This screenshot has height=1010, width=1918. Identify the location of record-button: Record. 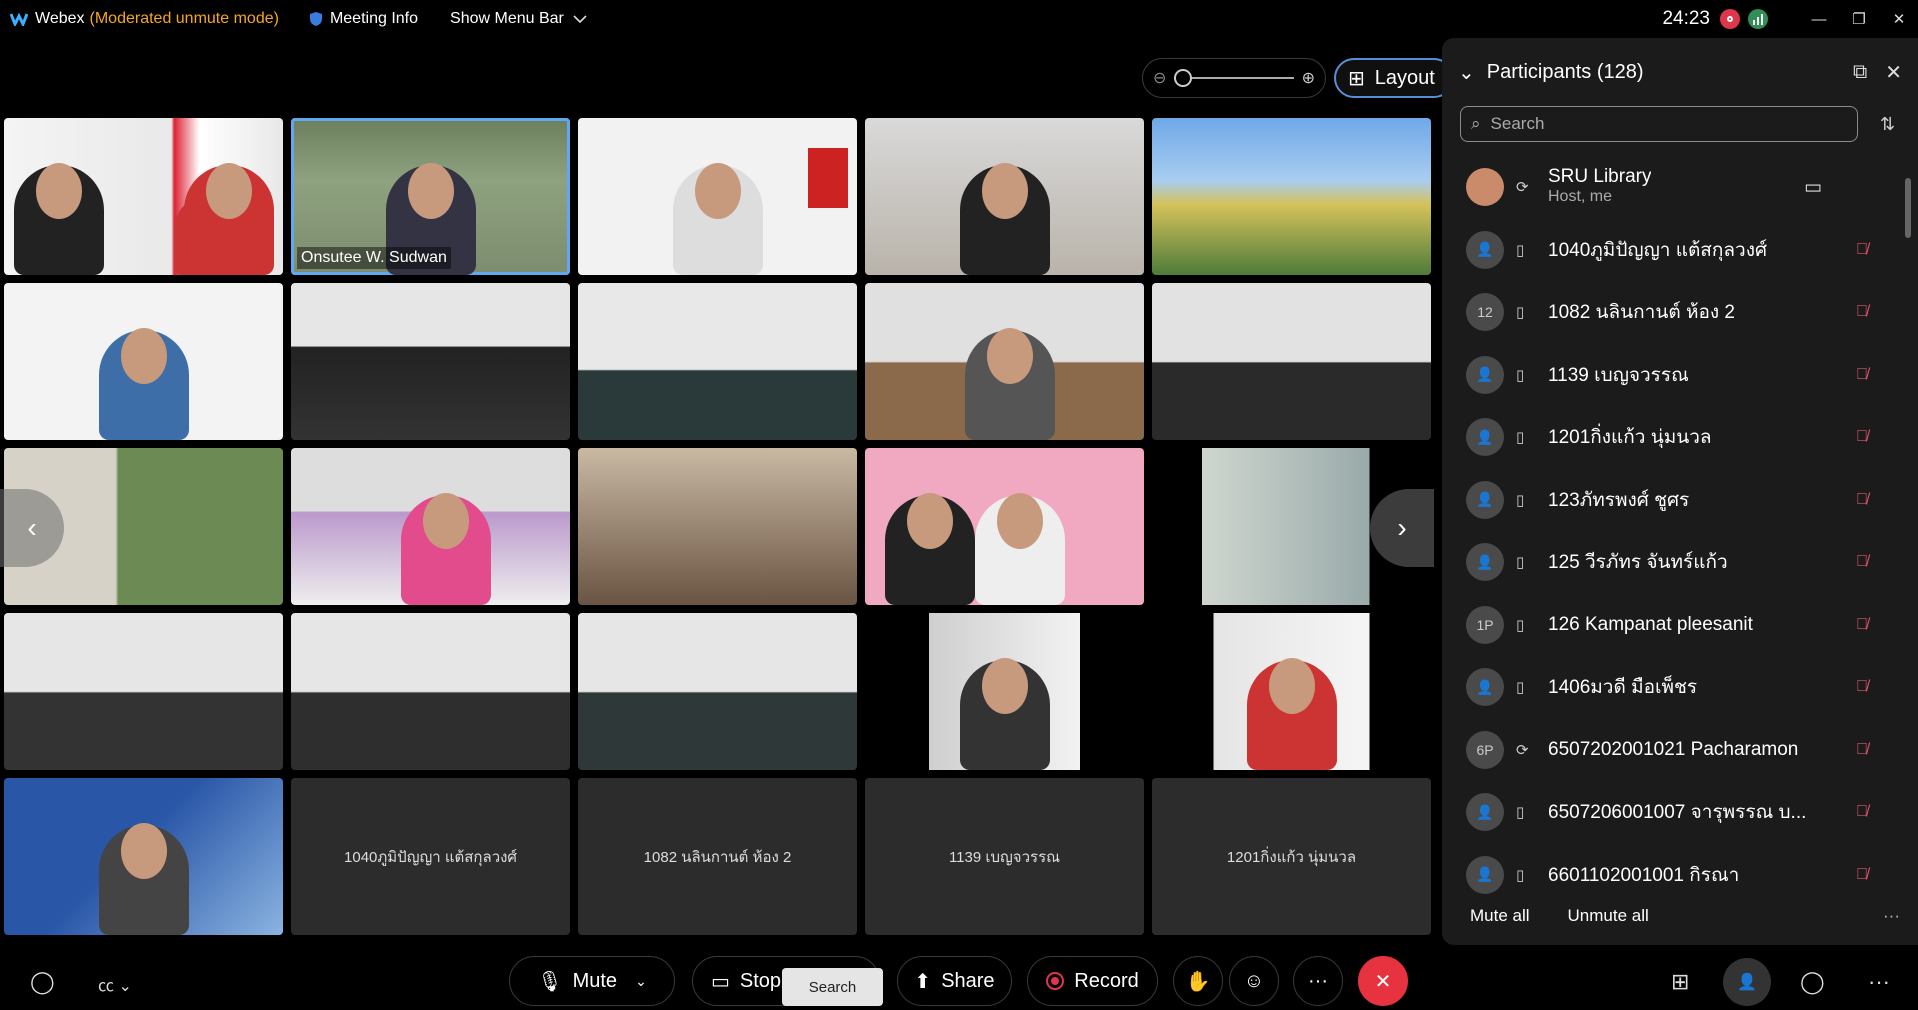
(1092, 981).